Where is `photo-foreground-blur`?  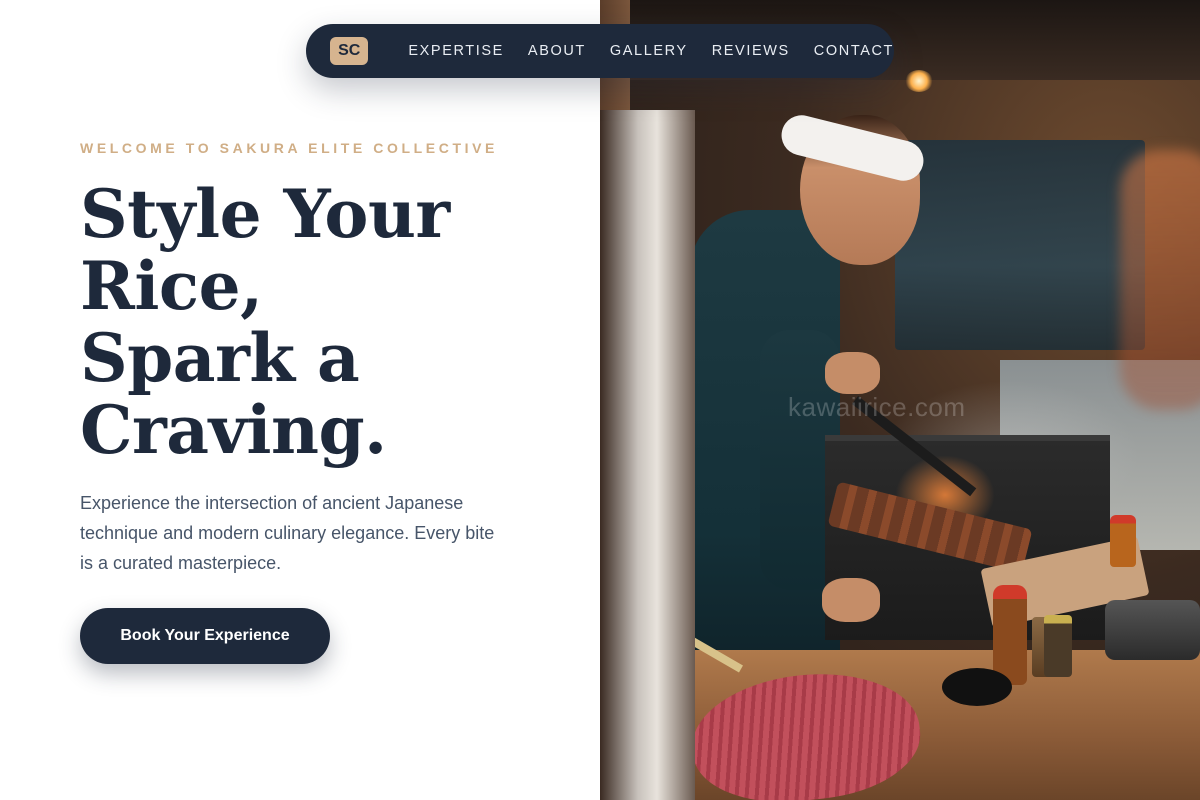 photo-foreground-blur is located at coordinates (1160, 280).